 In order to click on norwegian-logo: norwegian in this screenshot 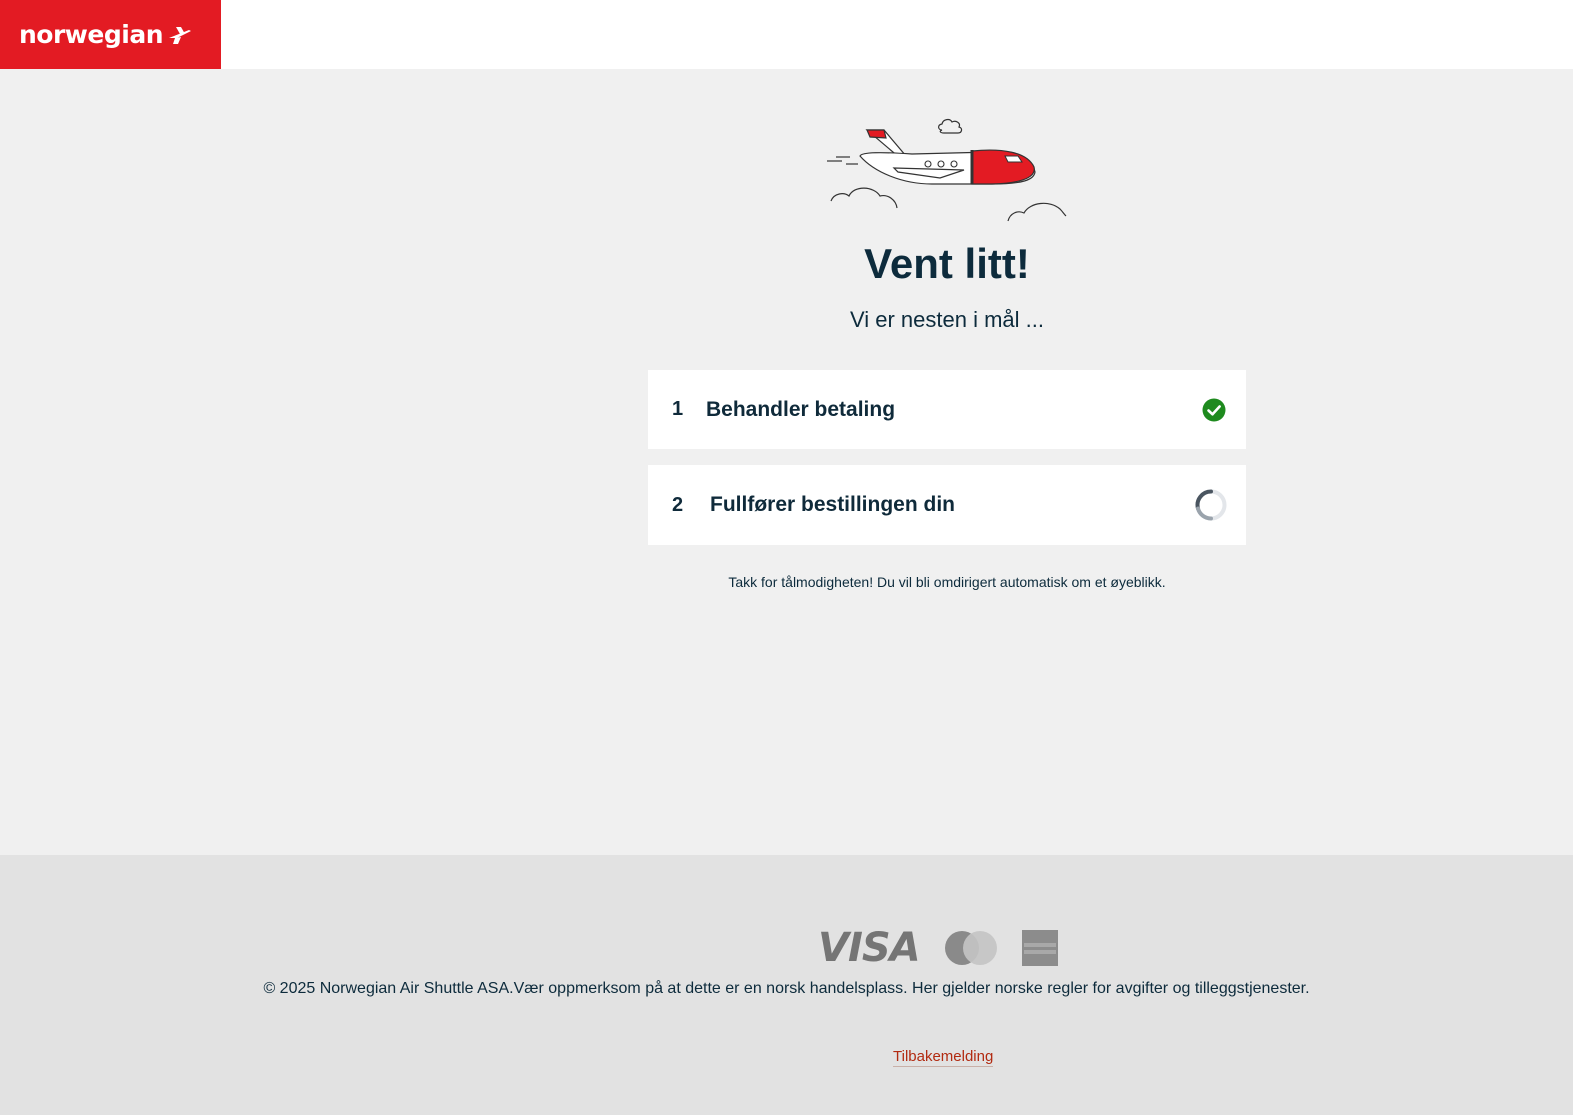, I will do `click(110, 34)`.